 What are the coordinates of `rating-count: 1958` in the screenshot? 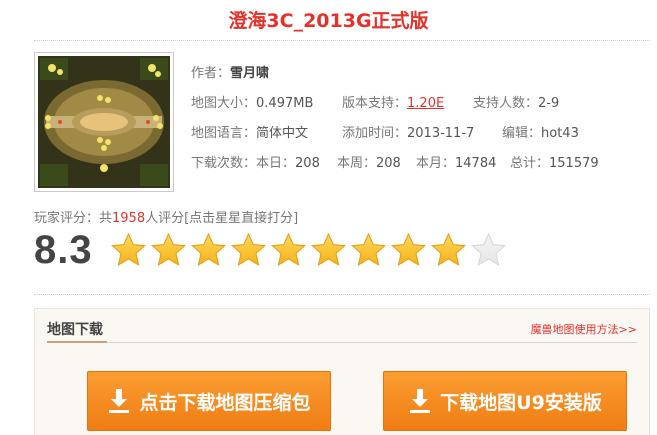 It's located at (129, 218).